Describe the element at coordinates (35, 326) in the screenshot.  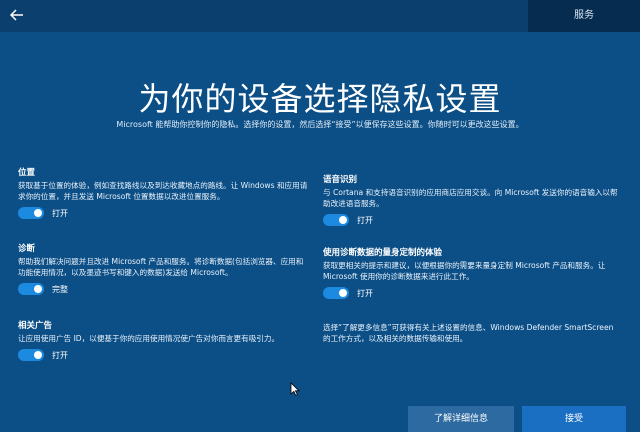
I see `setting-ads-name: 相关广告` at that location.